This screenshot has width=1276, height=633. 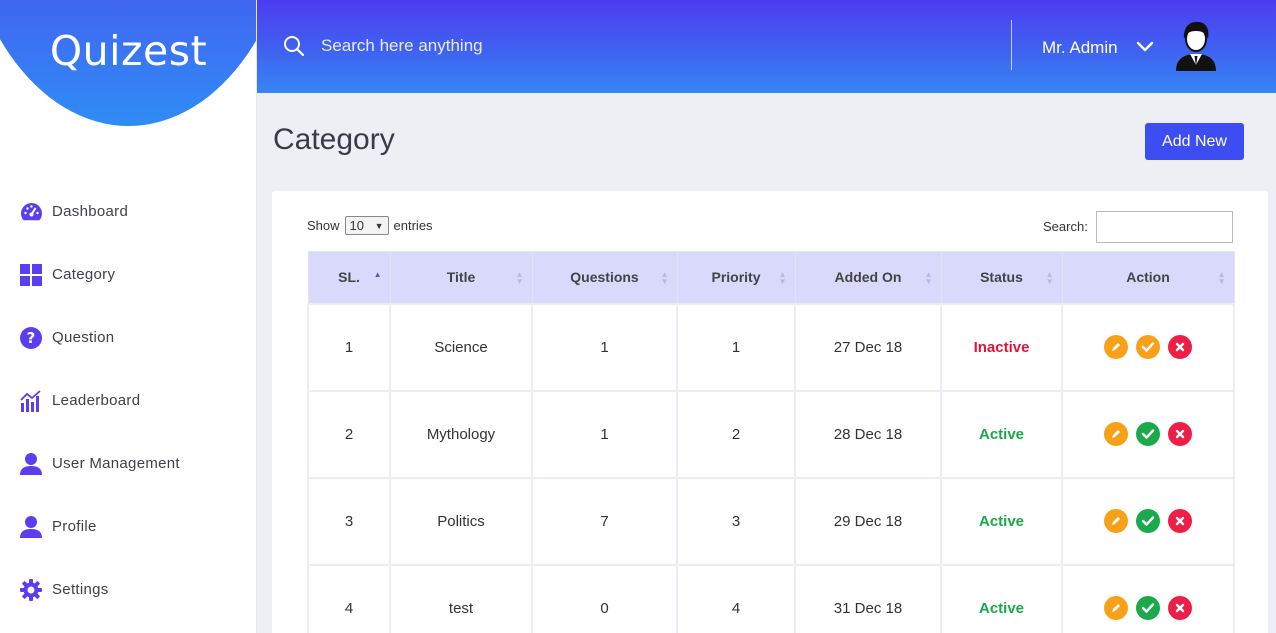 I want to click on column-header-questions: Questions ▲ ▼, so click(x=604, y=277).